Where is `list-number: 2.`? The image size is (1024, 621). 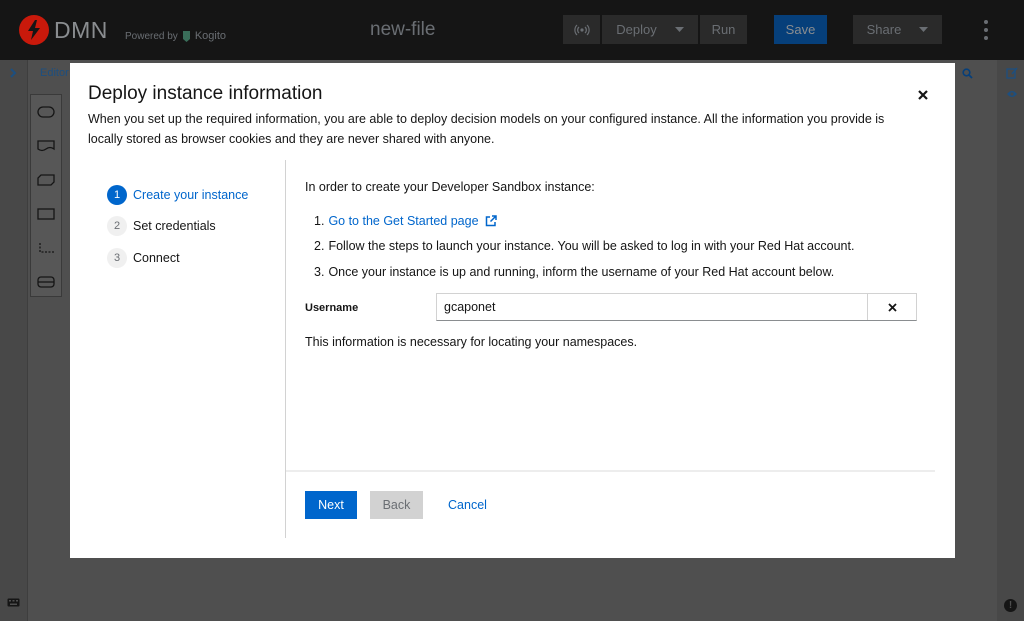 list-number: 2. is located at coordinates (319, 246).